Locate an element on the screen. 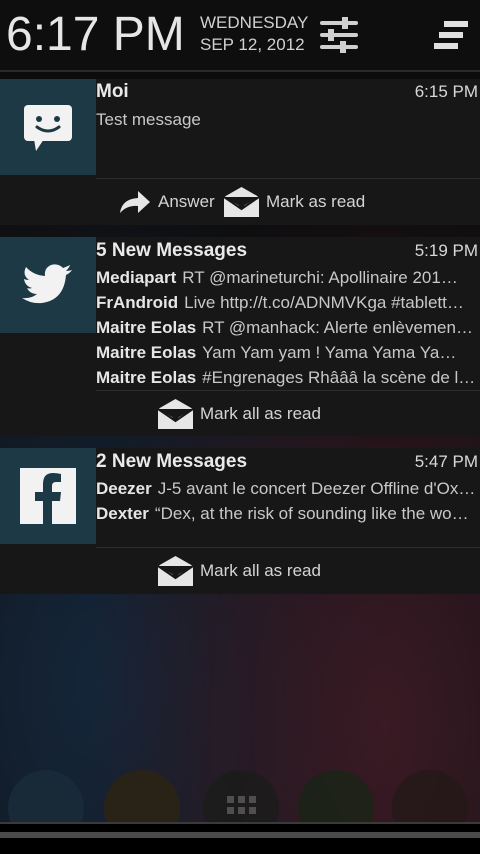 Image resolution: width=480 pixels, height=854 pixels. shade-handle is located at coordinates (240, 838).